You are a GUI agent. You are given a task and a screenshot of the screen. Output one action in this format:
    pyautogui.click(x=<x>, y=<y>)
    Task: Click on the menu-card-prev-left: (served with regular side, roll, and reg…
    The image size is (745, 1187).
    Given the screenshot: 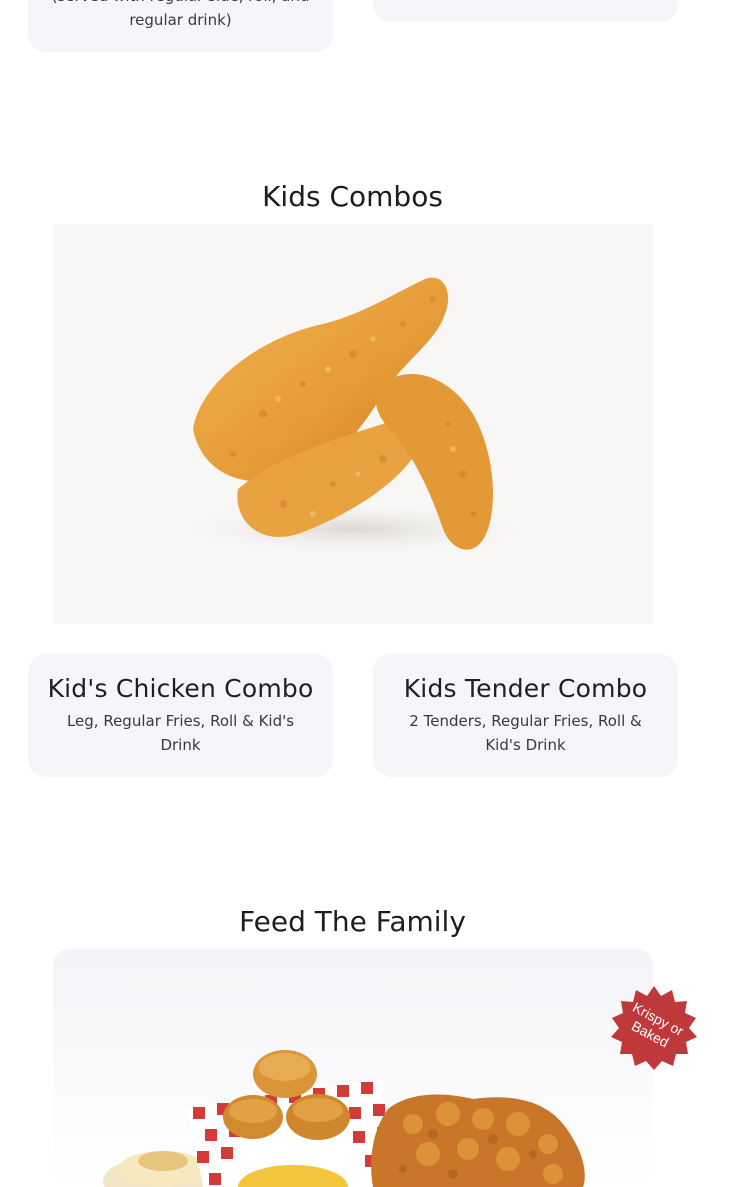 What is the action you would take?
    pyautogui.click(x=180, y=26)
    